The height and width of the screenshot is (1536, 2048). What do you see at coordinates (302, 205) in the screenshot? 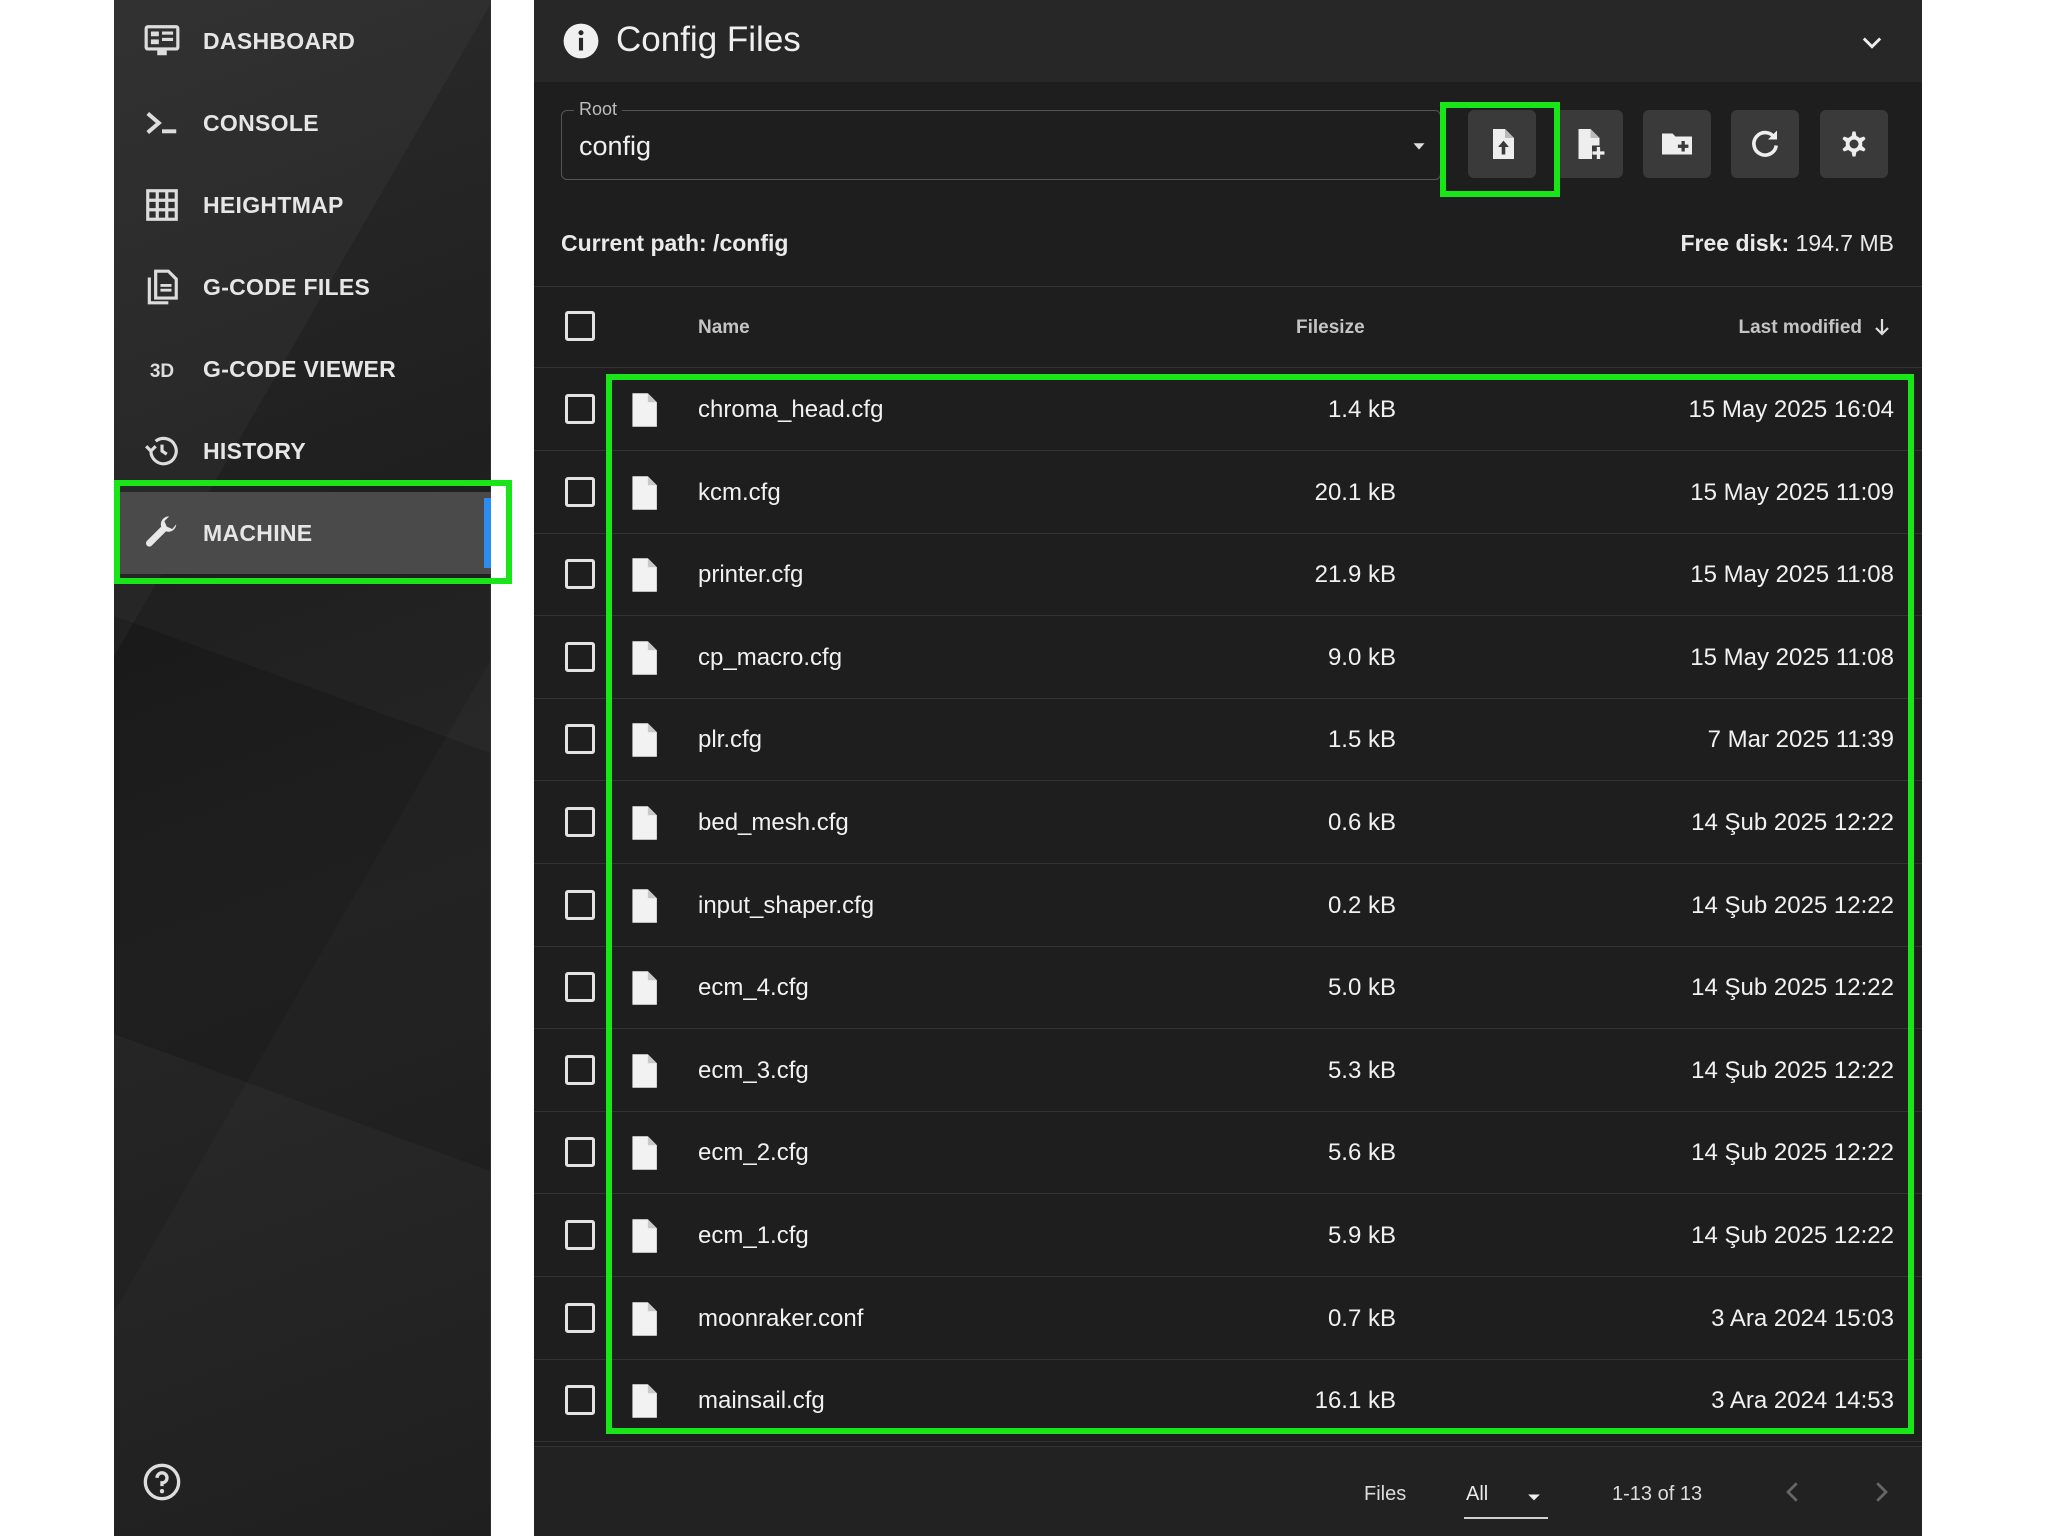
I see `sidebar-item-heightmap: HEIGHTMAP` at bounding box center [302, 205].